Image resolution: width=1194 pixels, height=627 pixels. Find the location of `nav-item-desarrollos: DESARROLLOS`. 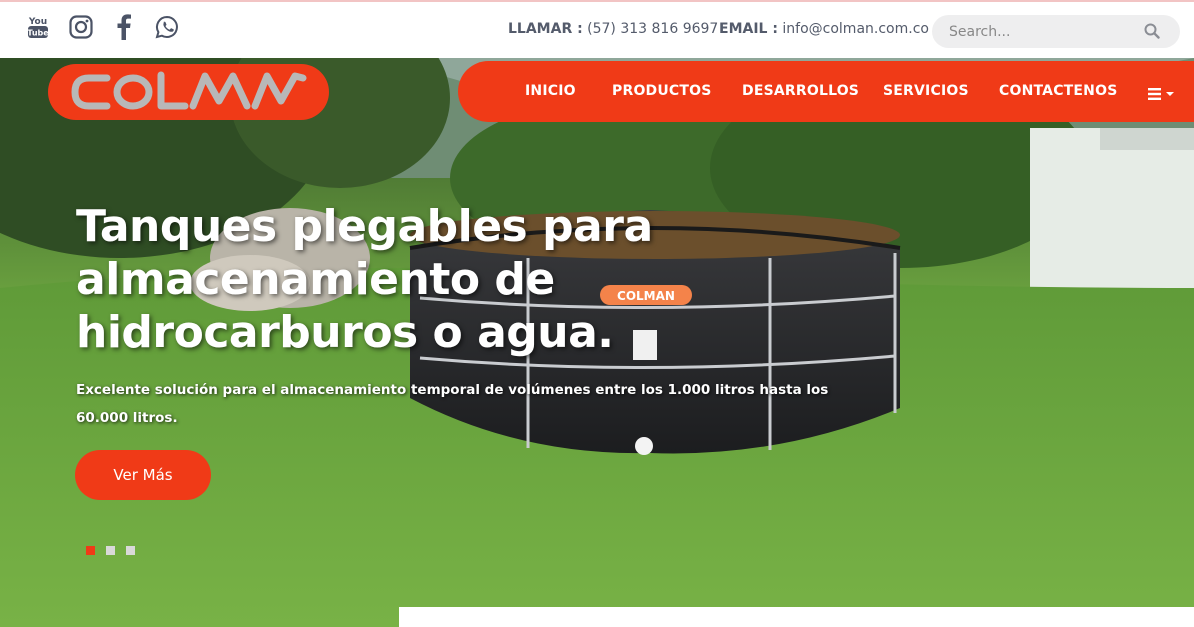

nav-item-desarrollos: DESARROLLOS is located at coordinates (800, 91).